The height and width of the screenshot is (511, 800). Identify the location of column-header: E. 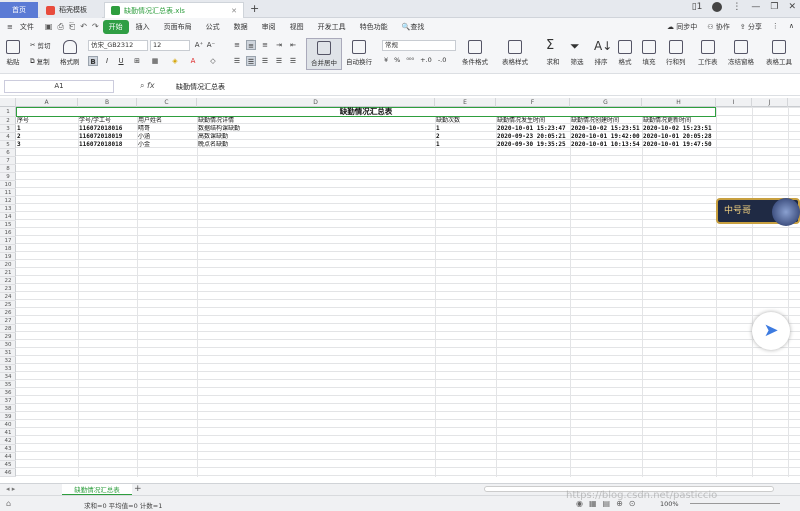
(465, 102).